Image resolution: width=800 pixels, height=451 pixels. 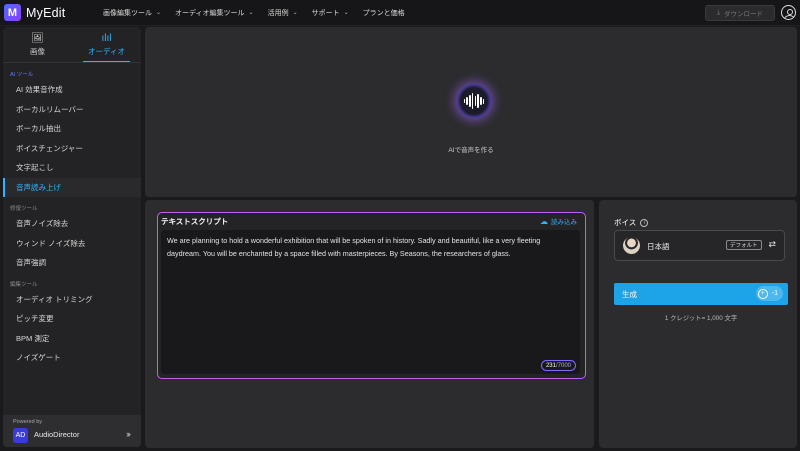 I want to click on nav-item: プランと価格, so click(x=384, y=13).